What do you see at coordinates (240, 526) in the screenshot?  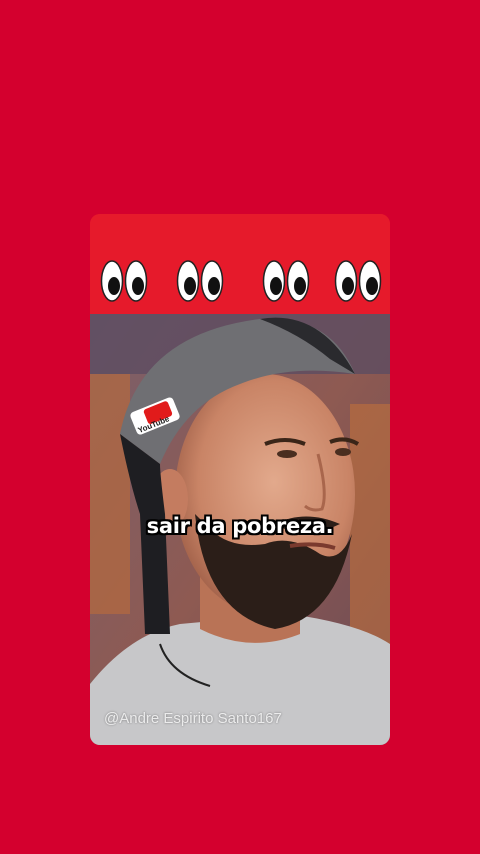 I see `subtitle-caption: sair da pobreza.` at bounding box center [240, 526].